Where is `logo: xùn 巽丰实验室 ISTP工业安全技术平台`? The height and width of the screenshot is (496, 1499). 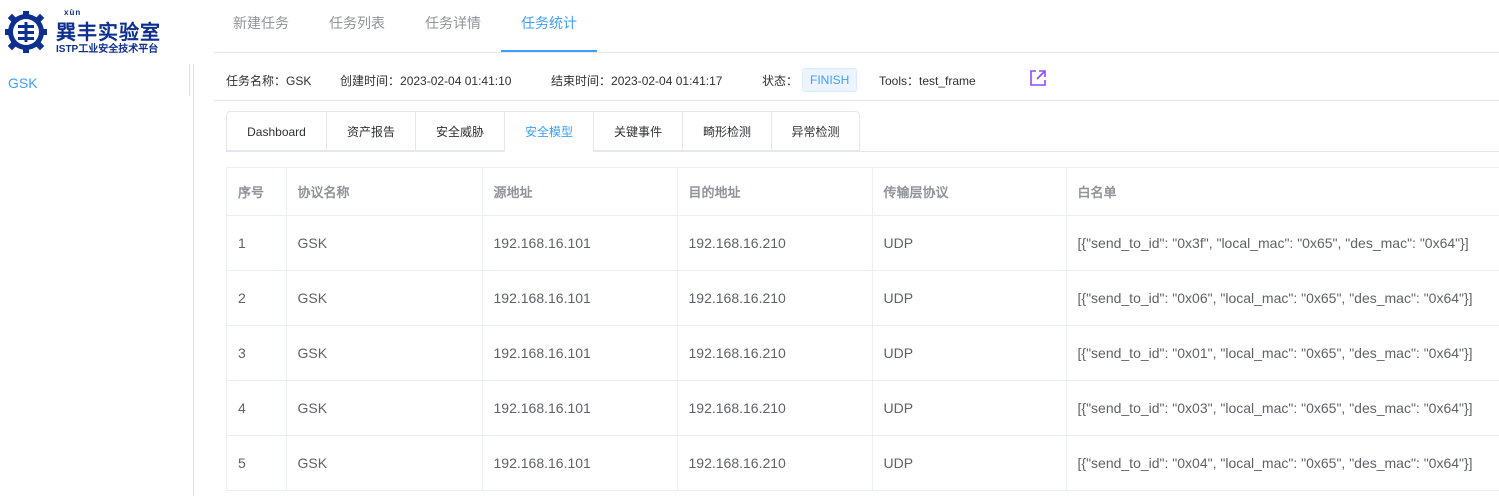
logo: xùn 巽丰实验室 ISTP工业安全技术平台 is located at coordinates (99, 31).